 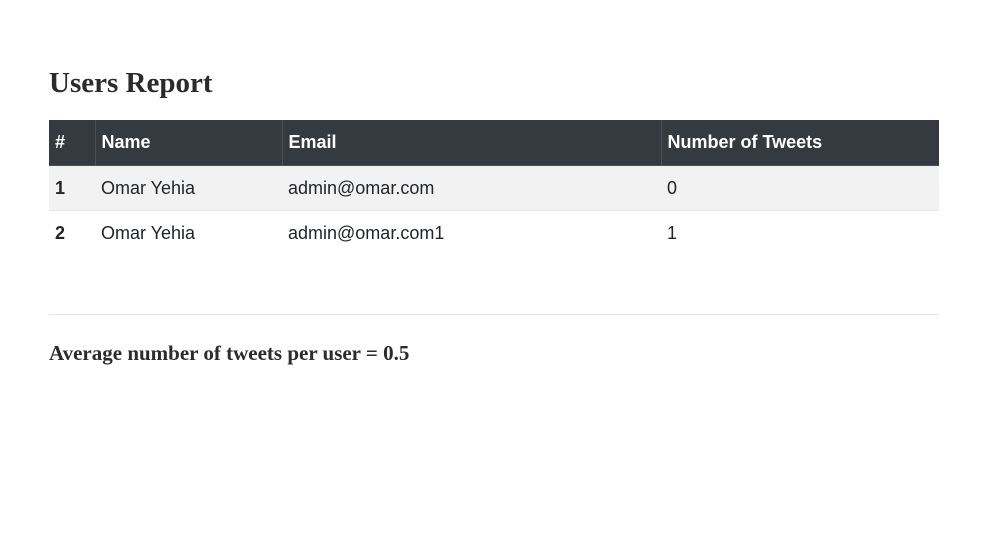 What do you see at coordinates (229, 353) in the screenshot?
I see `average-tweets-summary: Average number of tweets per user = 0.5` at bounding box center [229, 353].